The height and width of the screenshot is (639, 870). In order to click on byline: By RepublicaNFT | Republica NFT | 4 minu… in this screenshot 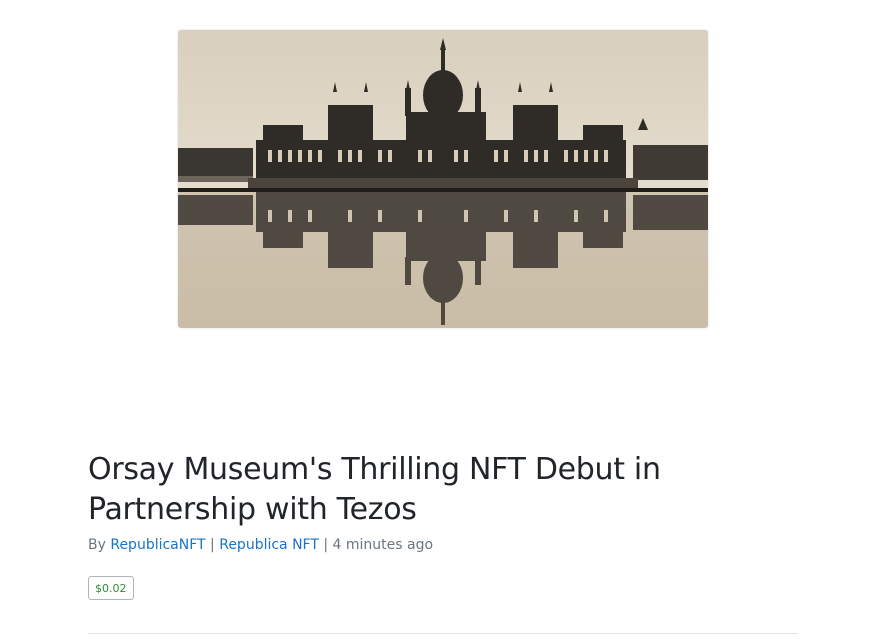, I will do `click(260, 545)`.